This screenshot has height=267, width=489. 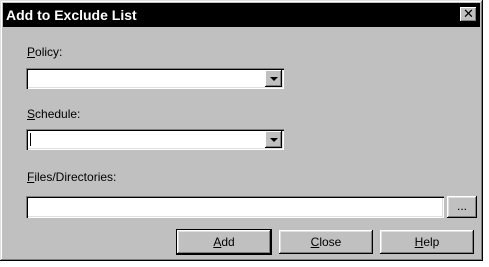 What do you see at coordinates (273, 78) in the screenshot?
I see `policy-dropdown-arrow-icon` at bounding box center [273, 78].